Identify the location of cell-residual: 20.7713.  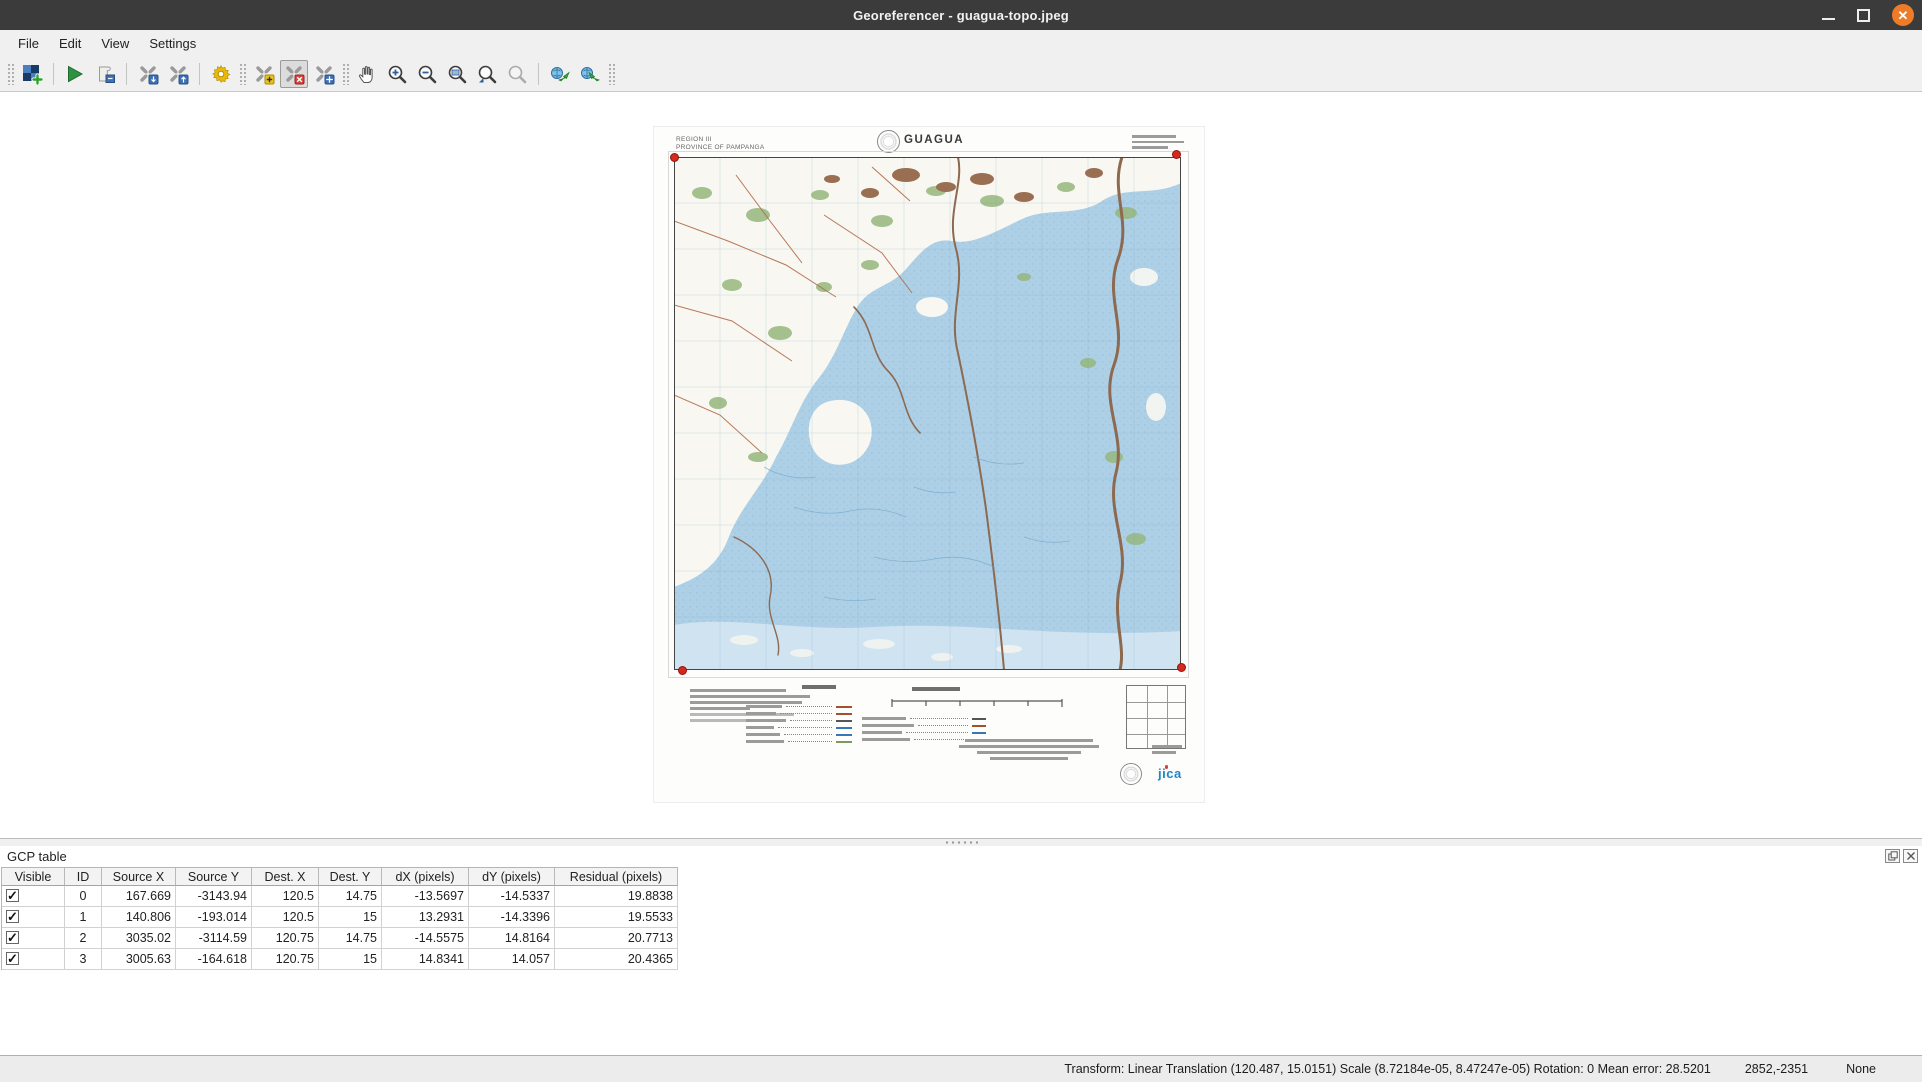
(616, 938).